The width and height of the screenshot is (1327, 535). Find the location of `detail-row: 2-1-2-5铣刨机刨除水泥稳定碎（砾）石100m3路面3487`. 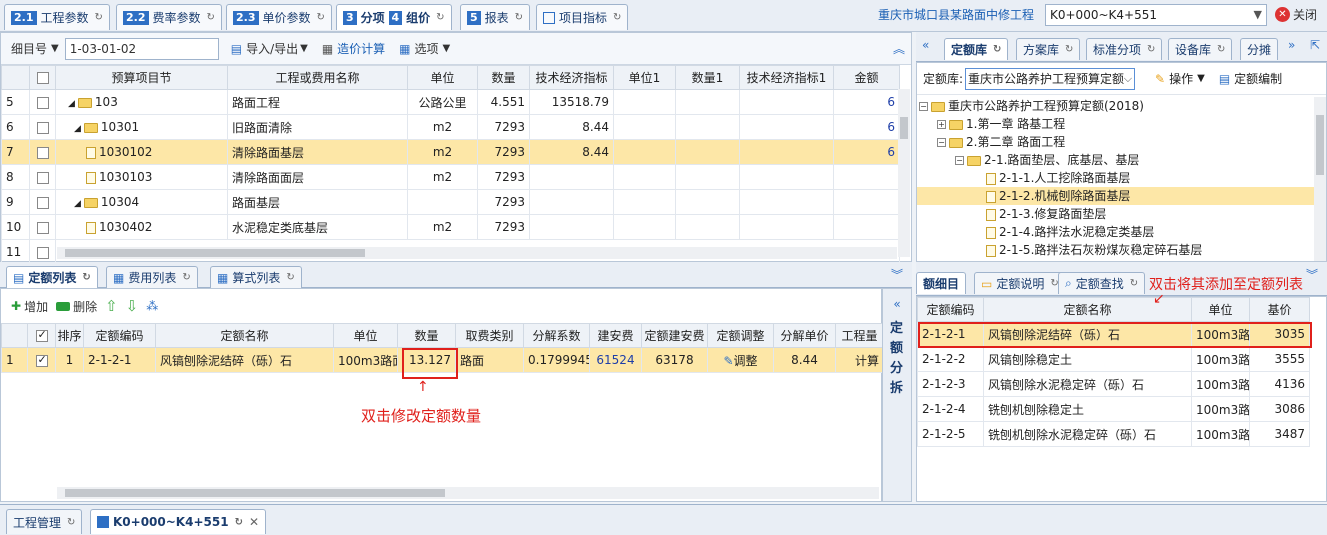

detail-row: 2-1-2-5铣刨机刨除水泥稳定碎（砾）石100m3路面3487 is located at coordinates (1113, 434).